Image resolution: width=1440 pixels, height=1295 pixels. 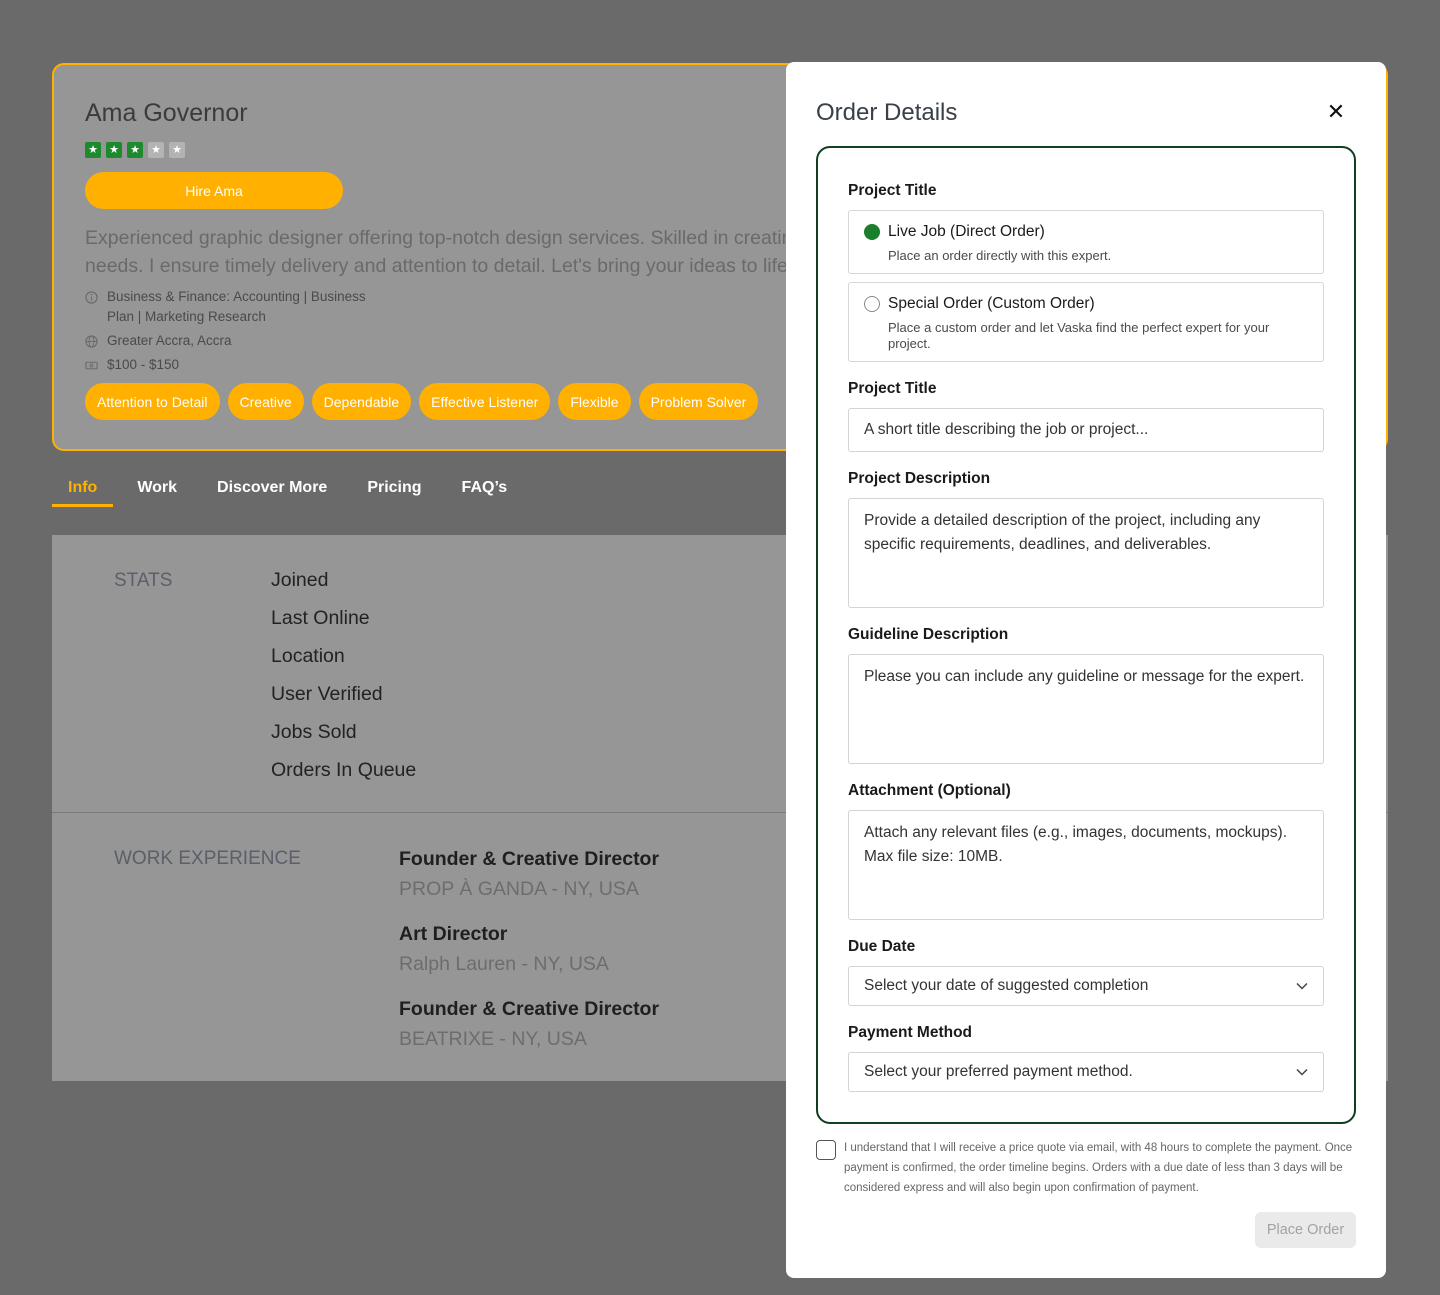 I want to click on option-title: Live Job (Direct Order), so click(x=966, y=231).